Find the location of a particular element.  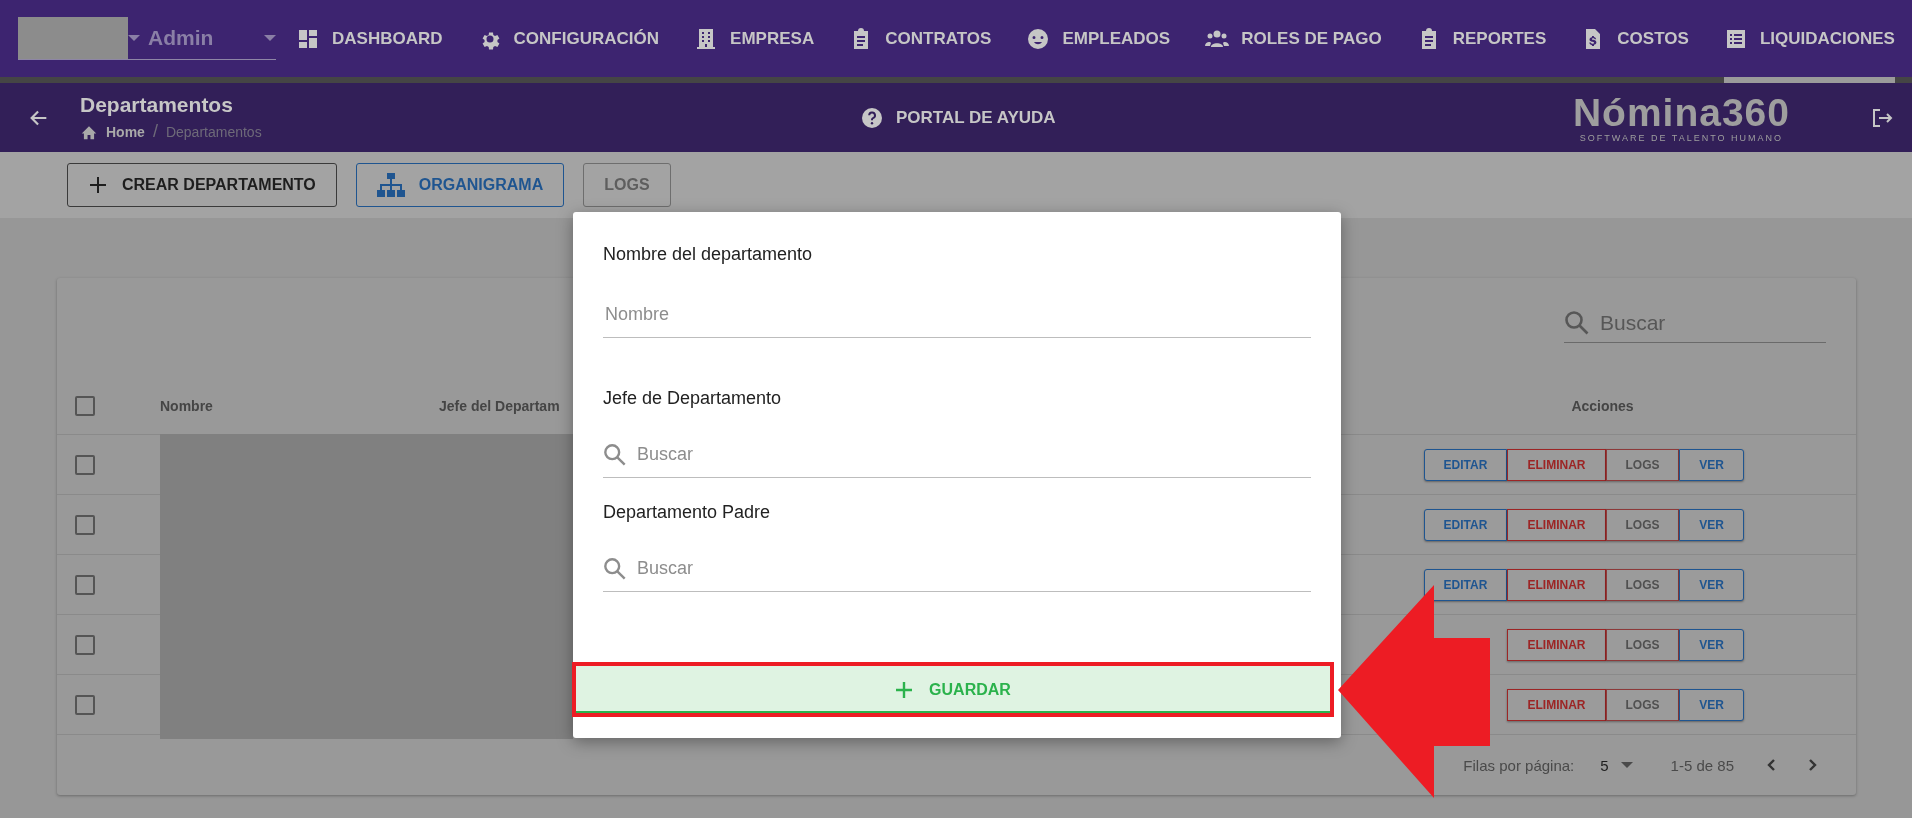

rows-per-page-select: 5 is located at coordinates (1616, 765).